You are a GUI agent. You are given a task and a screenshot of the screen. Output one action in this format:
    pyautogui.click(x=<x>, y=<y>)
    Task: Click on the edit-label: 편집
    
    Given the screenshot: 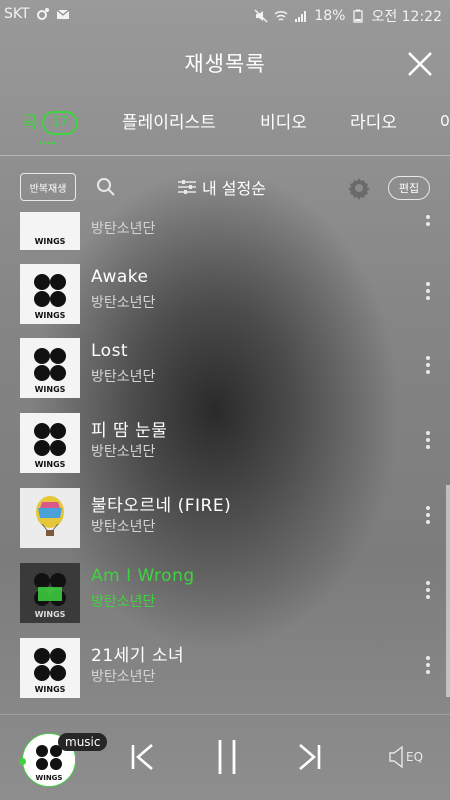 What is the action you would take?
    pyautogui.click(x=409, y=188)
    